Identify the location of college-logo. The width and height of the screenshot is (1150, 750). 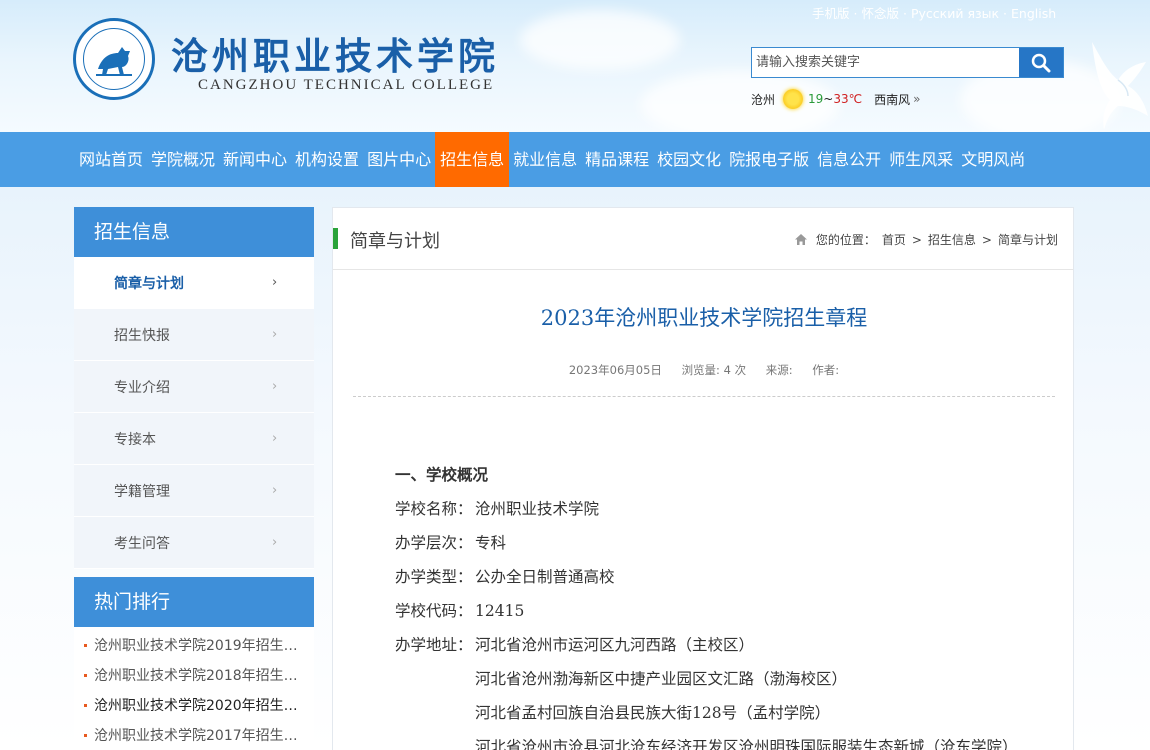
(114, 59).